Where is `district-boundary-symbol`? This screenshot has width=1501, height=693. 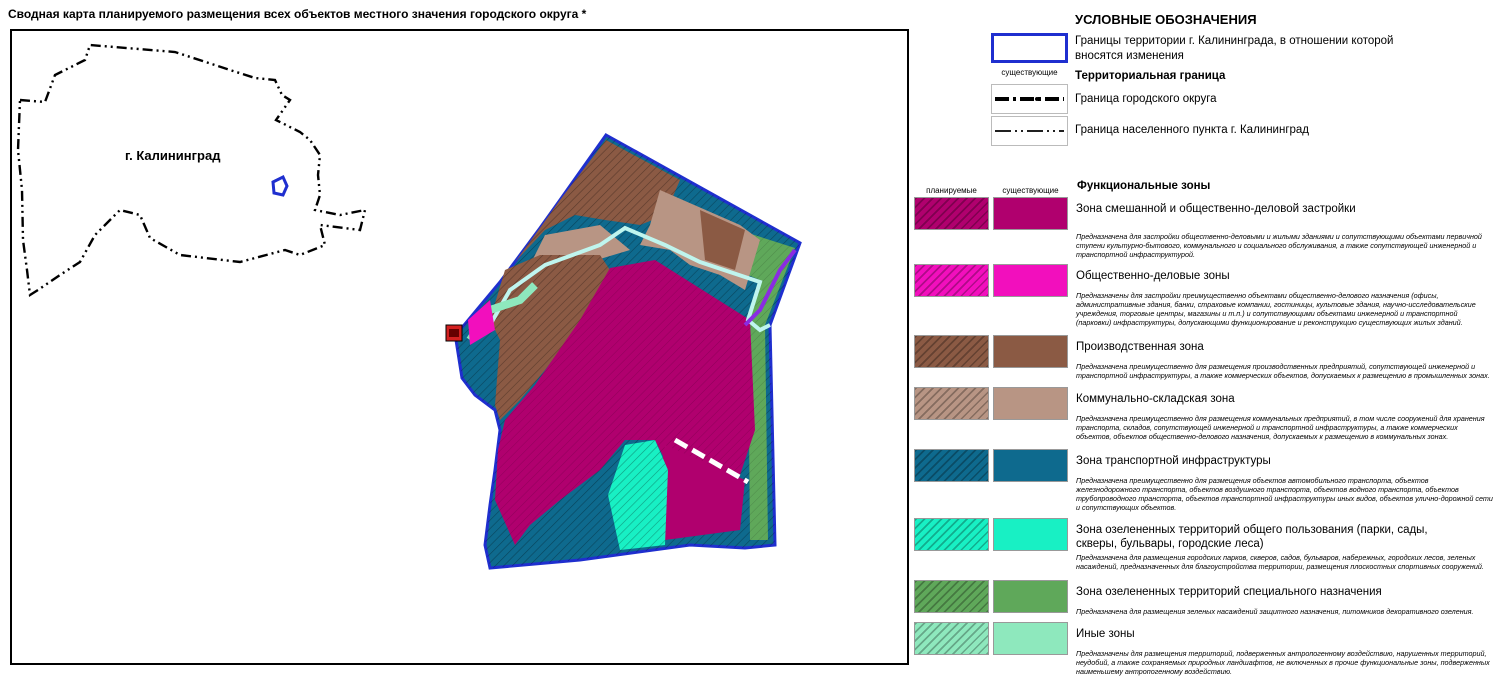 district-boundary-symbol is located at coordinates (1029, 99).